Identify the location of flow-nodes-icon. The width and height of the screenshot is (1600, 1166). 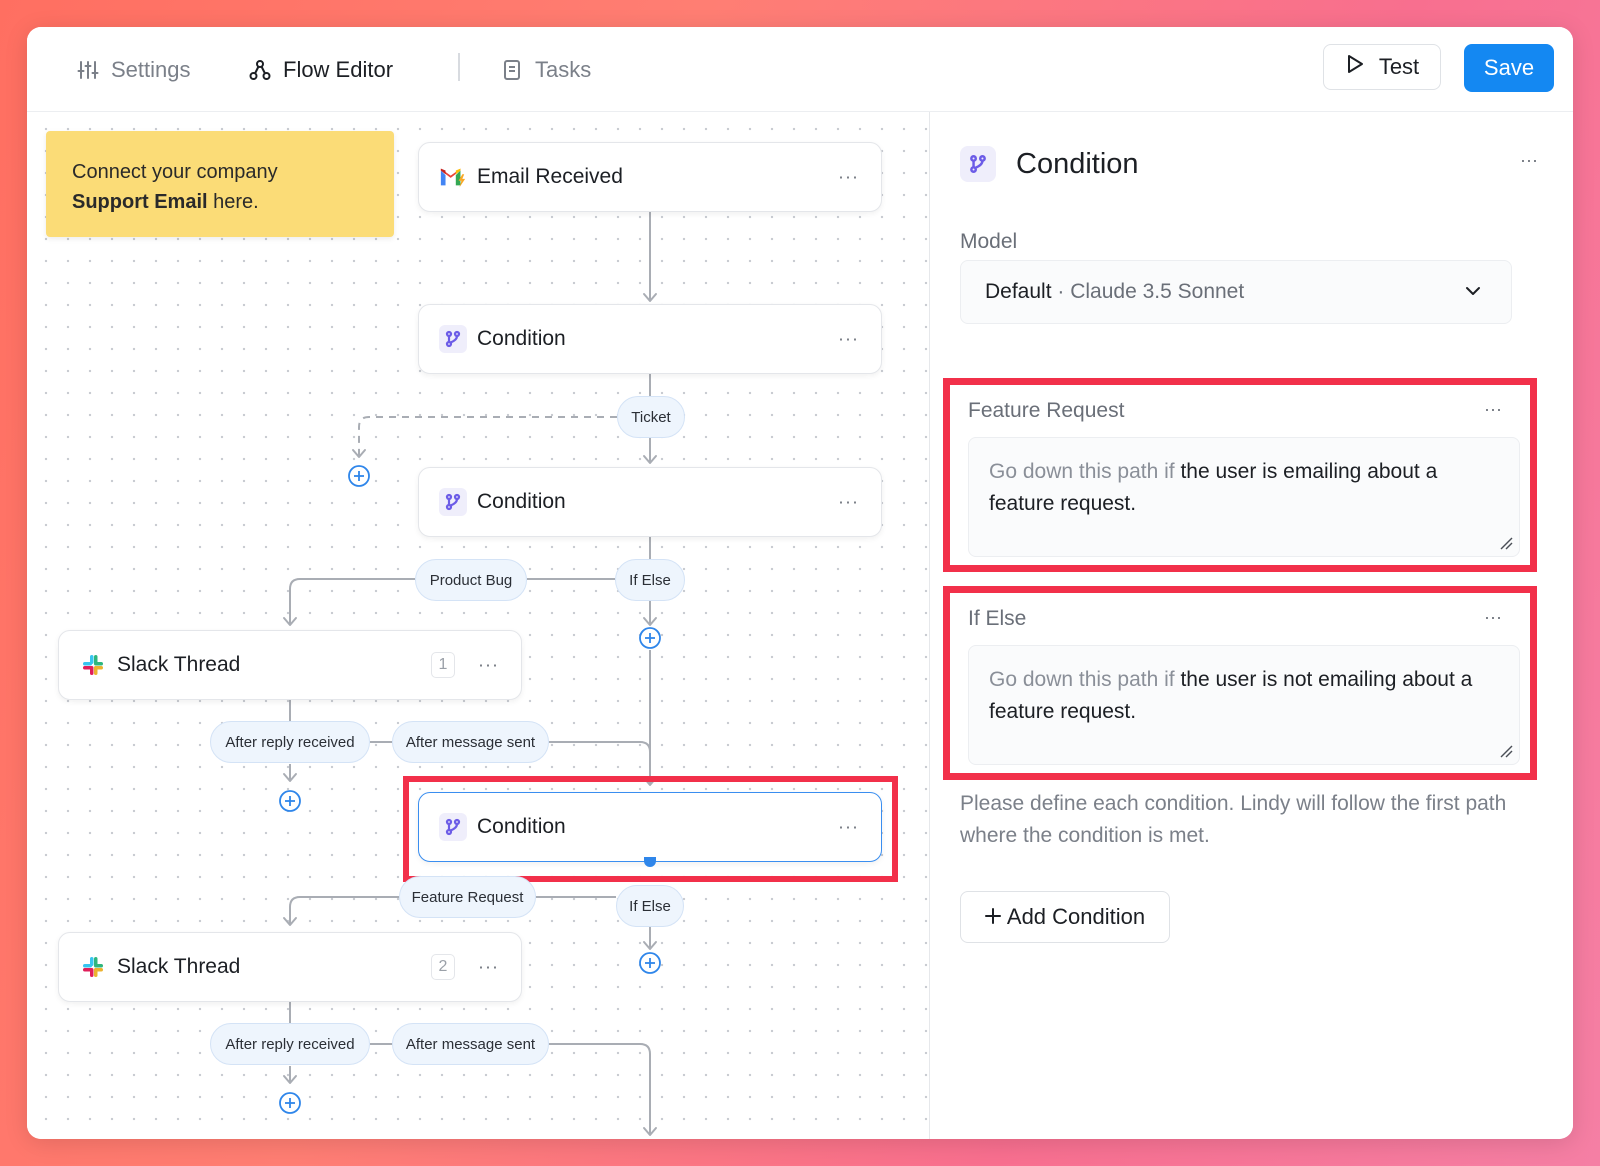
(260, 70).